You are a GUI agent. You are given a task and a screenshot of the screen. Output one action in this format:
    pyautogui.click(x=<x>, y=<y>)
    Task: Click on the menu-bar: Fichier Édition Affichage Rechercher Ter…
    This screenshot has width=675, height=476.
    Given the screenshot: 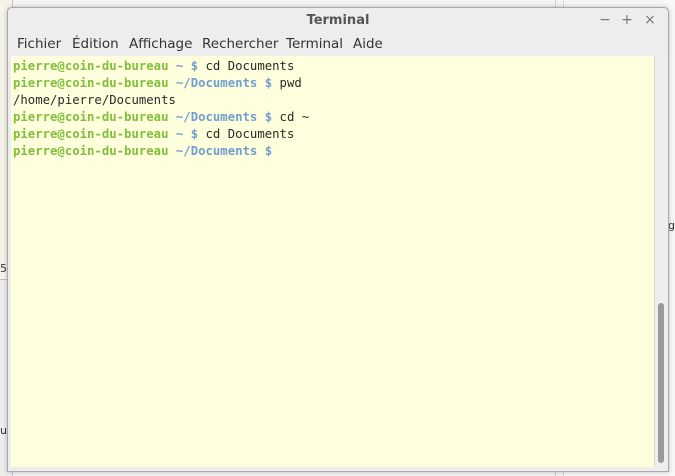 What is the action you would take?
    pyautogui.click(x=338, y=45)
    